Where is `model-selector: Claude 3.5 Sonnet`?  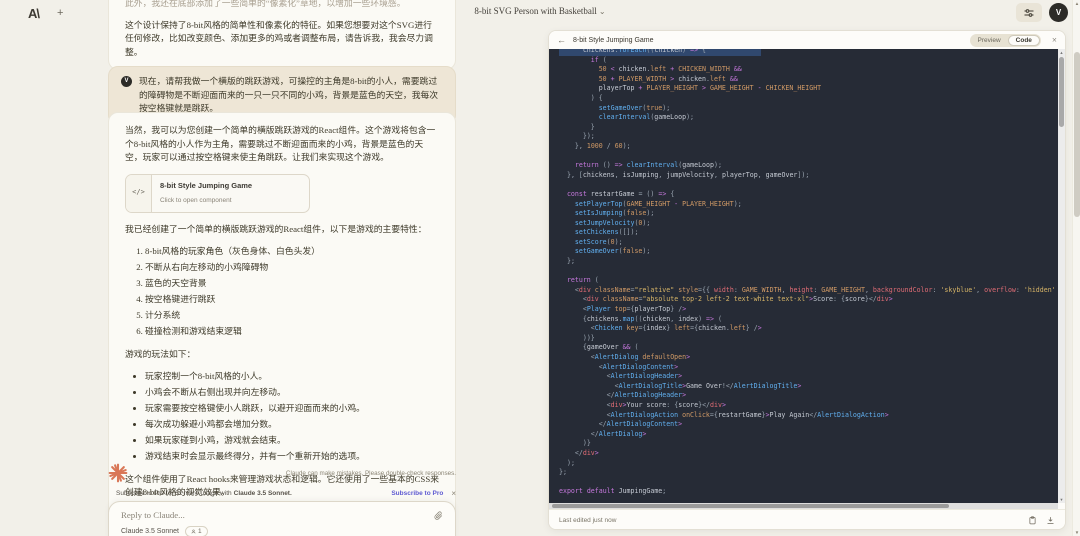
model-selector: Claude 3.5 Sonnet is located at coordinates (150, 531).